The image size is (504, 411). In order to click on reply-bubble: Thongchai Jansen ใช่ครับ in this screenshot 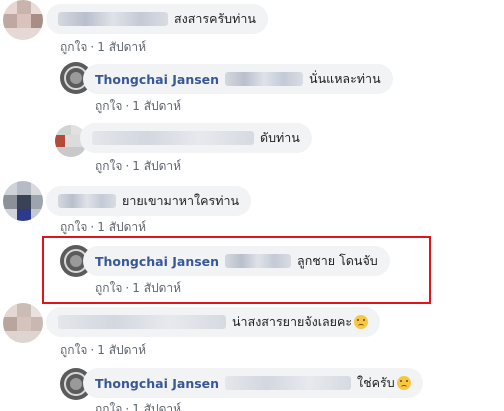, I will do `click(253, 383)`.